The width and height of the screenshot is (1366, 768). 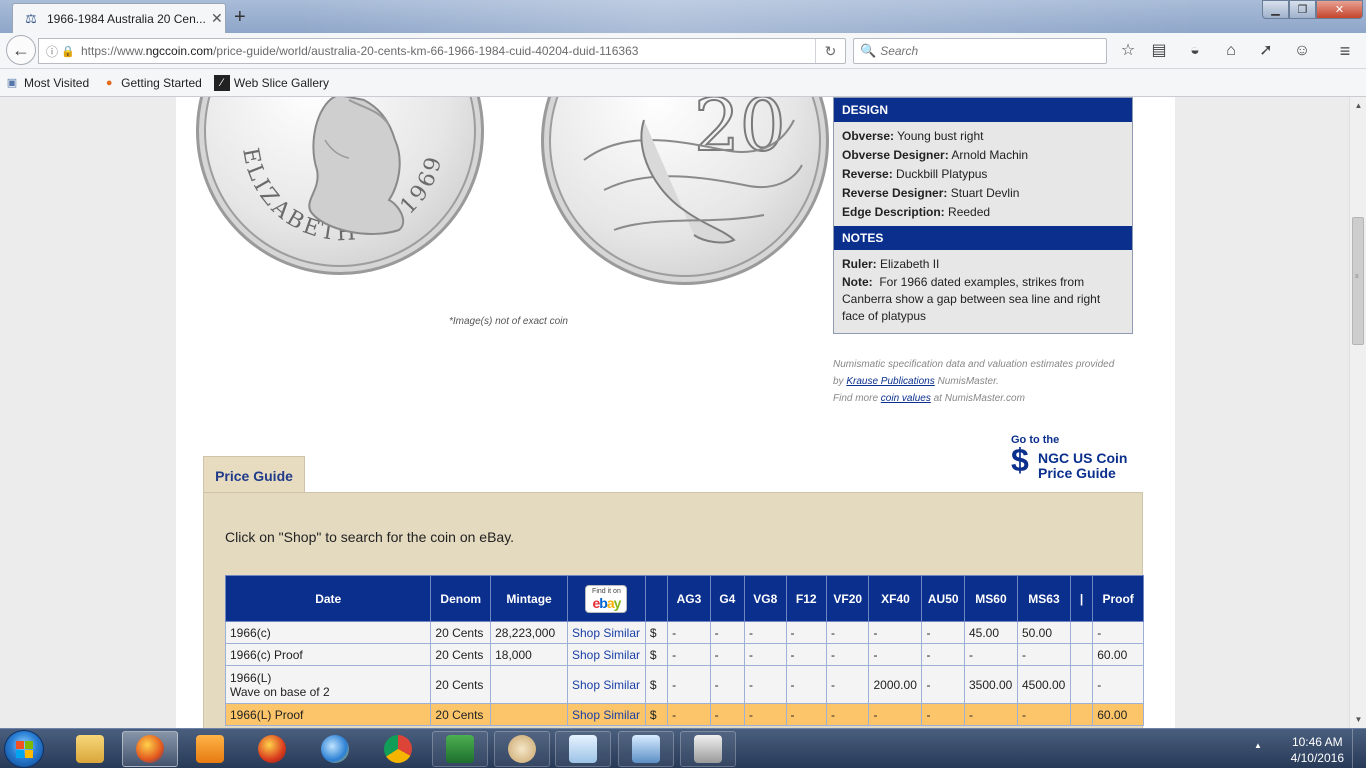 I want to click on ngc-favicon-icon: ⚖, so click(x=31, y=18).